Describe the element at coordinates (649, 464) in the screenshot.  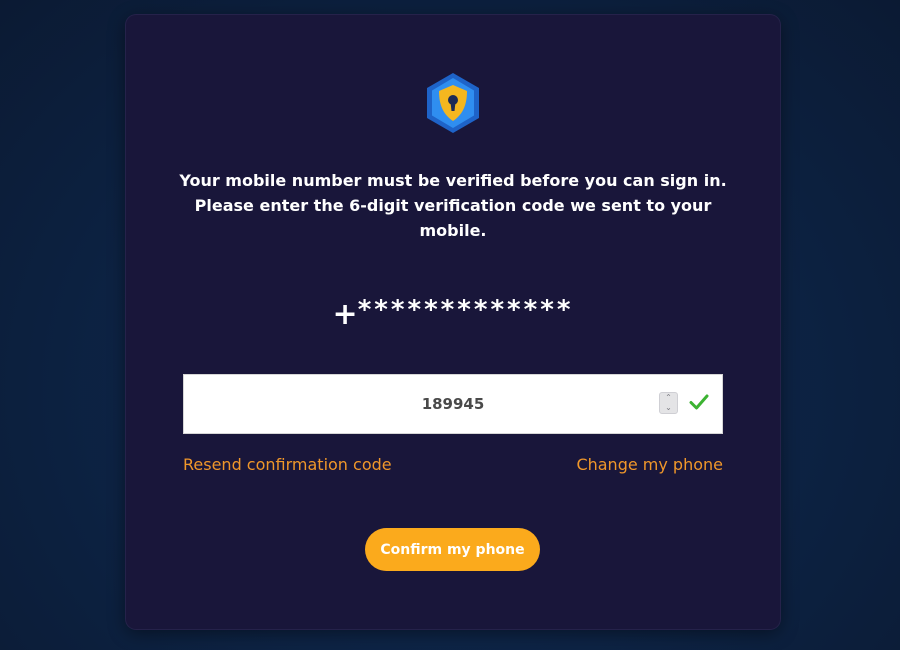
I see `change-phone-link: Change my phone` at that location.